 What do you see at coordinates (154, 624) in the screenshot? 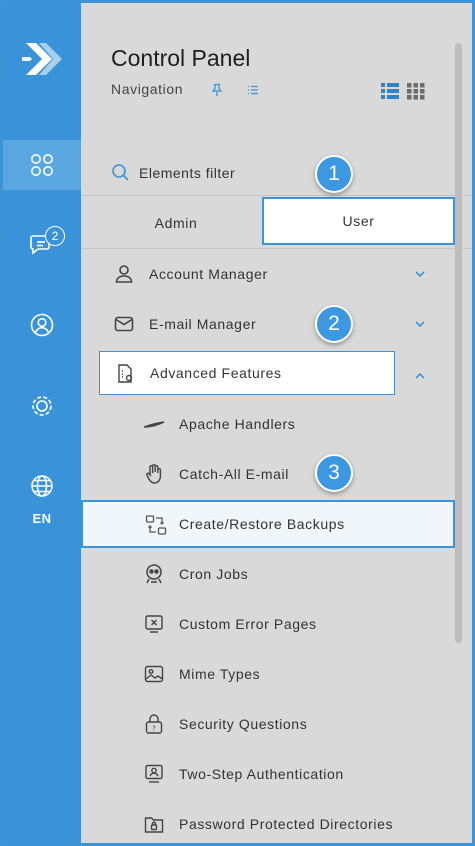
I see `error-page-icon` at bounding box center [154, 624].